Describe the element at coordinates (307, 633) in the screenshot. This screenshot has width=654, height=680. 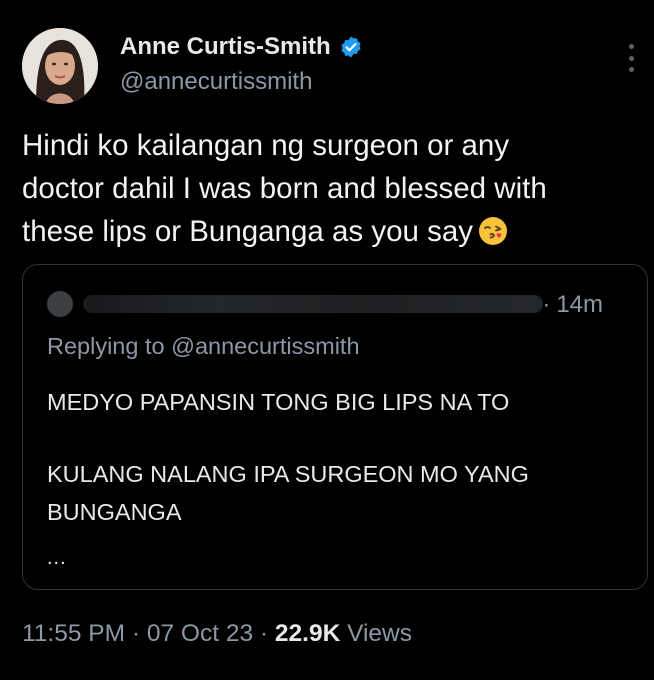
I see `views-count: 22.9K` at that location.